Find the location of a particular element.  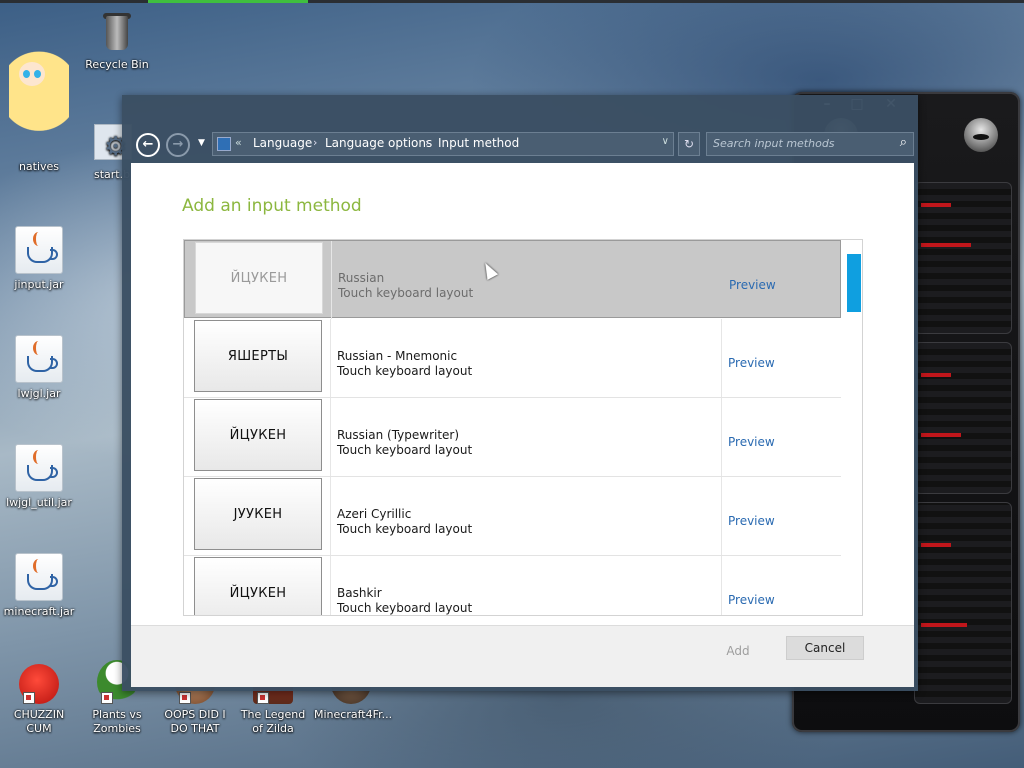

chuzzle-icon is located at coordinates (39, 684).